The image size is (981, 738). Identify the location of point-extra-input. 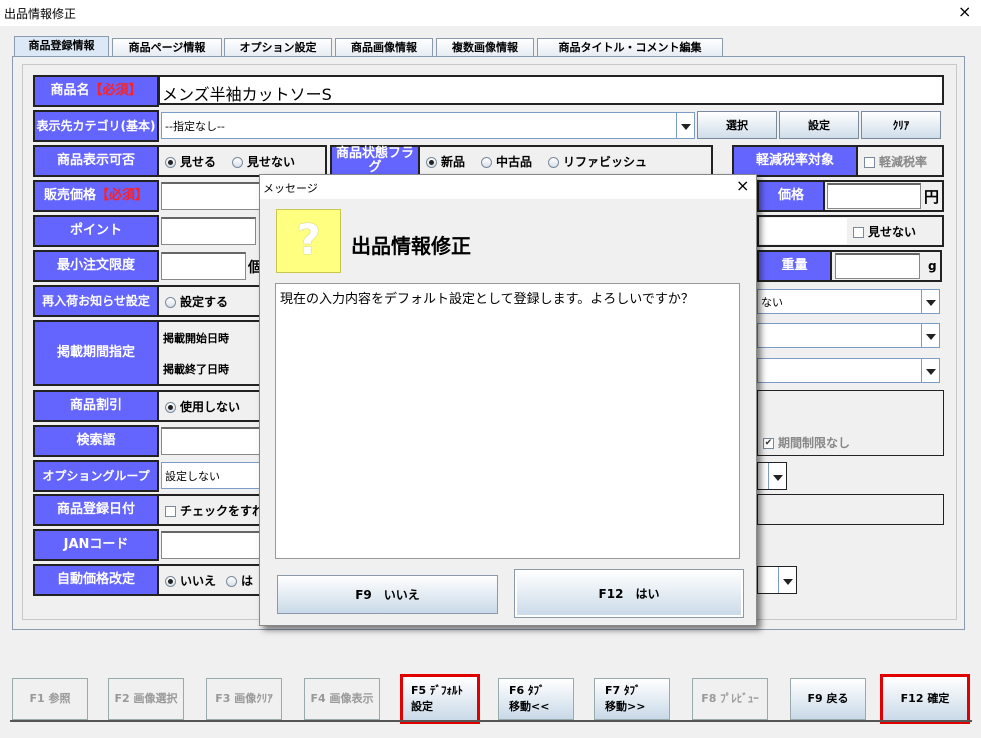
(803, 231).